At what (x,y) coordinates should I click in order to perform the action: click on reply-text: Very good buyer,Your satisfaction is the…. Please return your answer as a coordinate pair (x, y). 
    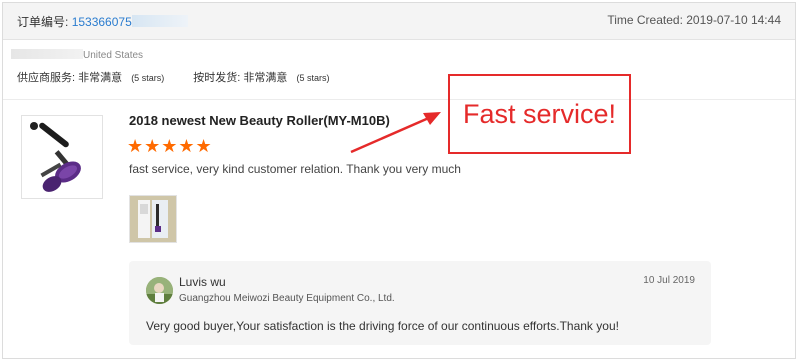
    Looking at the image, I should click on (382, 326).